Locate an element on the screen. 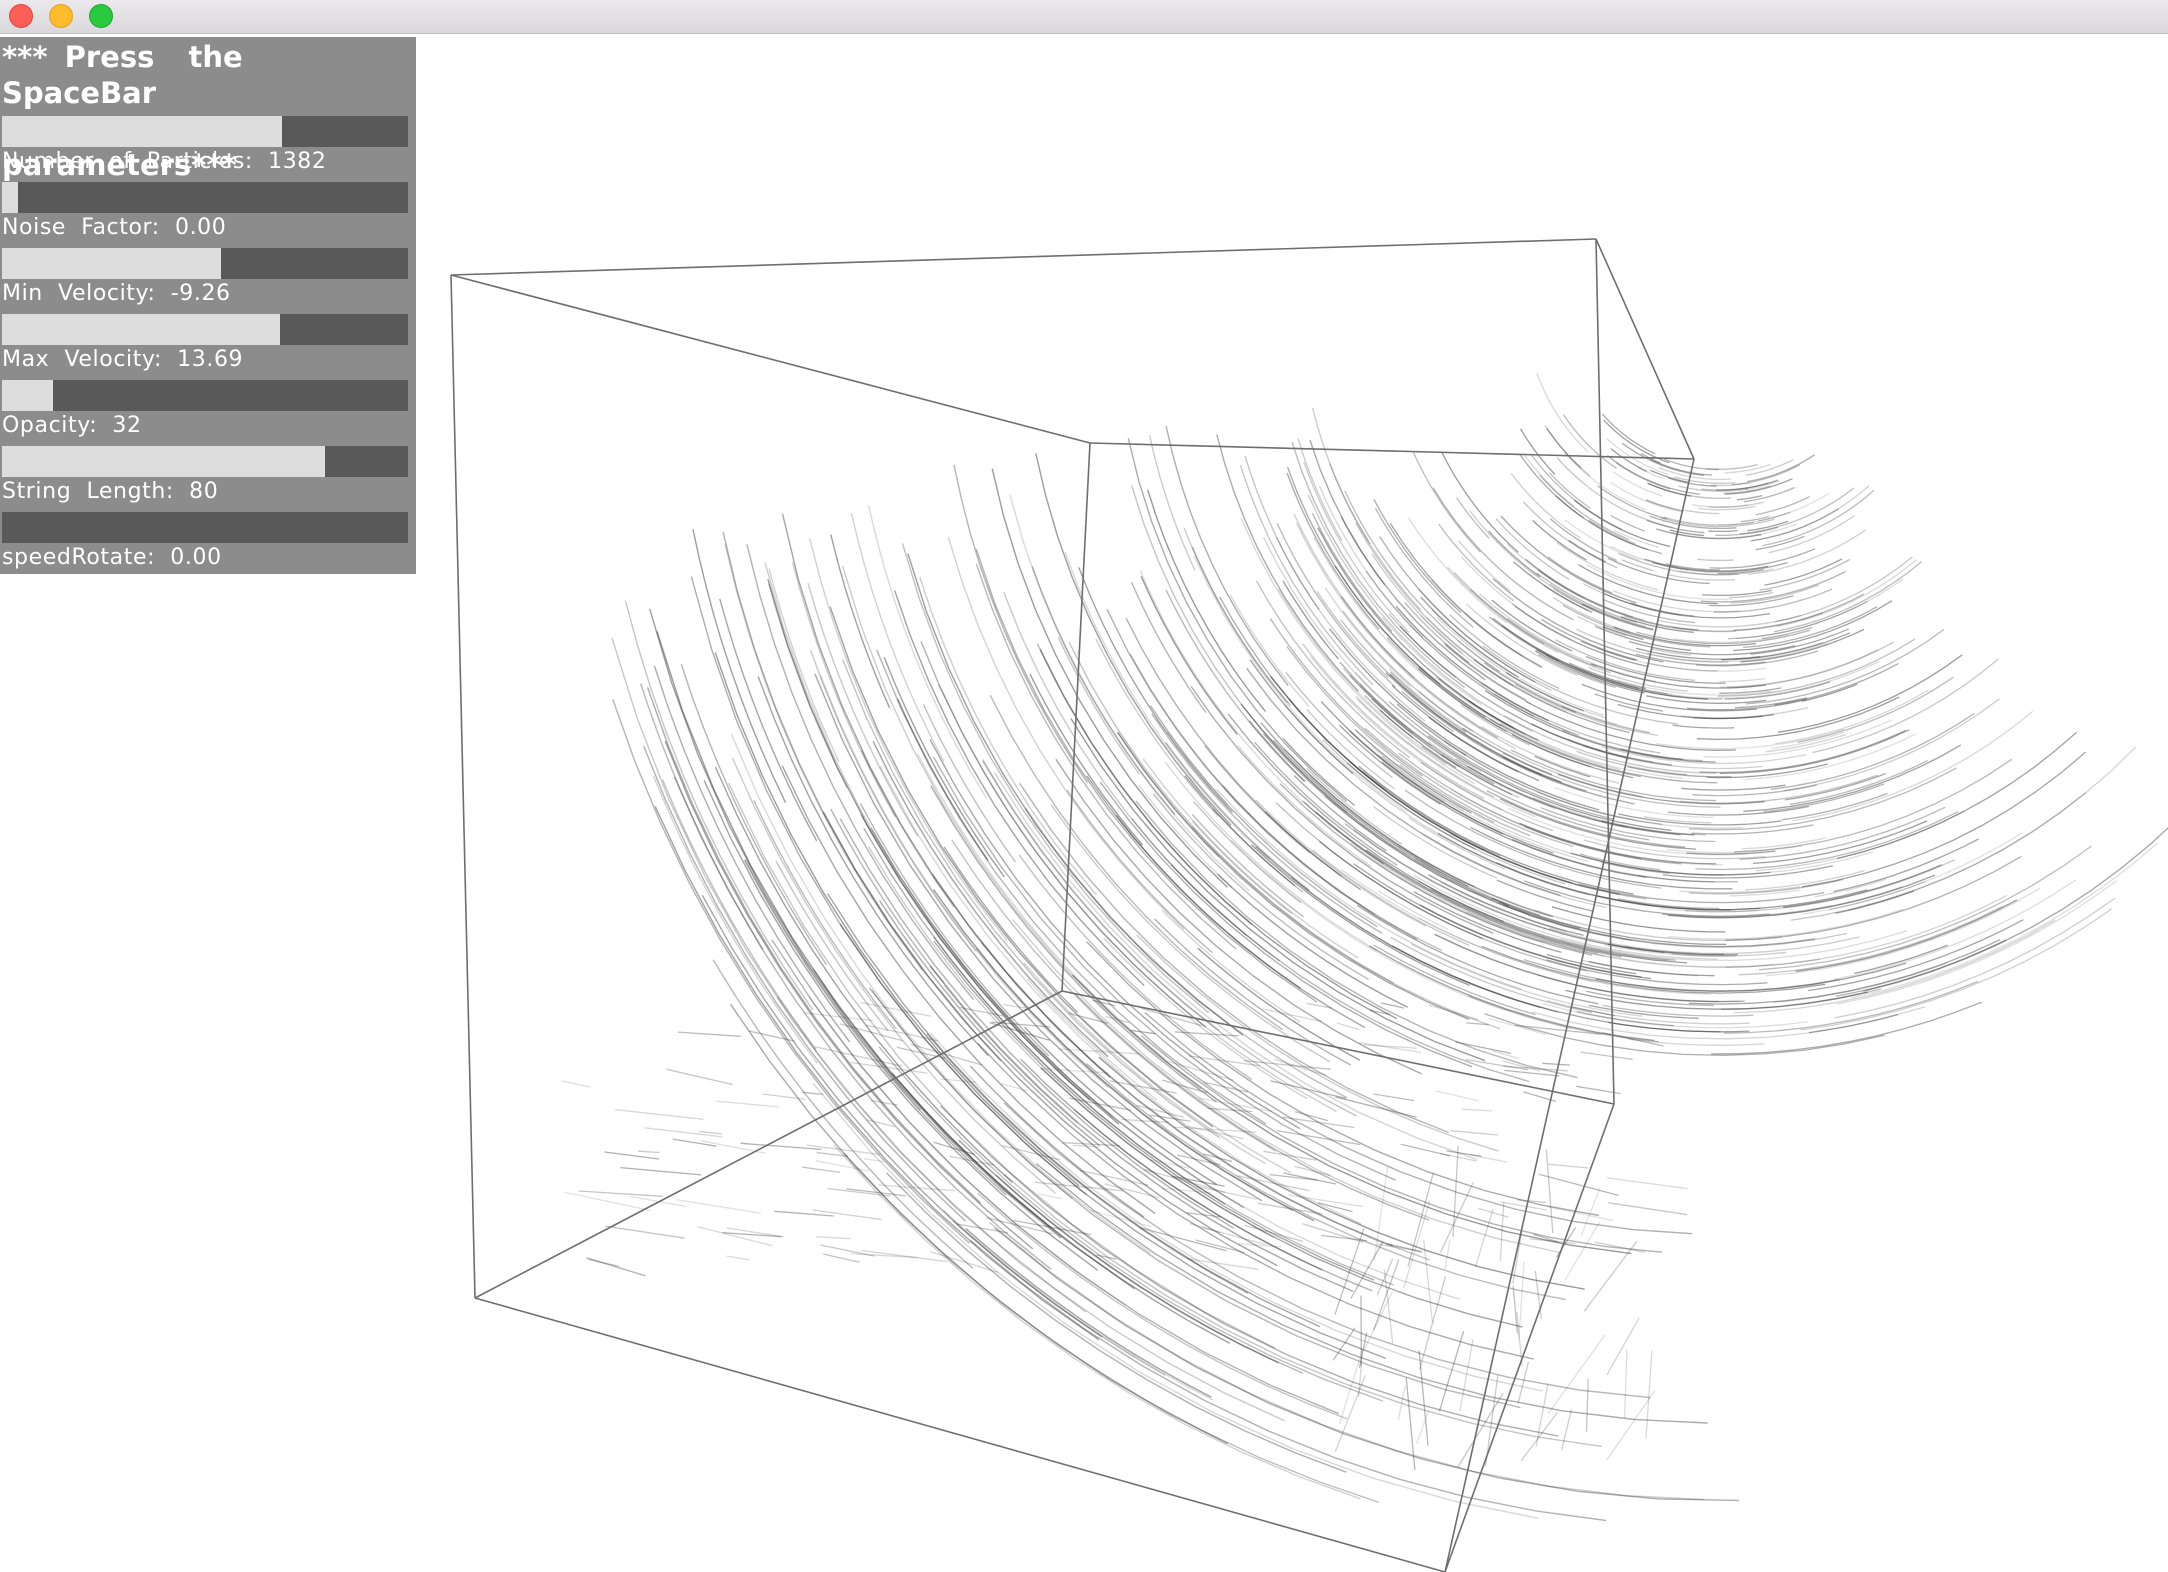 Image resolution: width=2168 pixels, height=1572 pixels. noise-factor-slider is located at coordinates (205, 197).